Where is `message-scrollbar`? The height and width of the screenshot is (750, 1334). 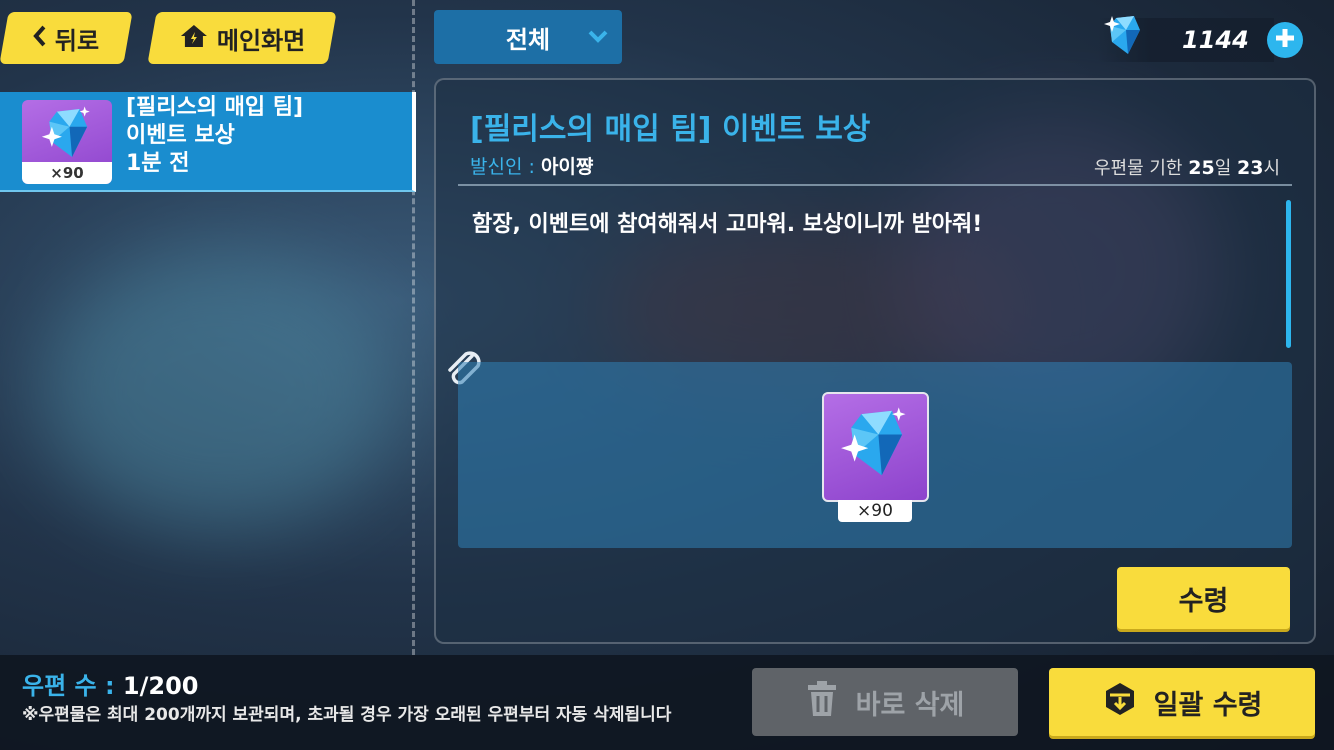
message-scrollbar is located at coordinates (1288, 274).